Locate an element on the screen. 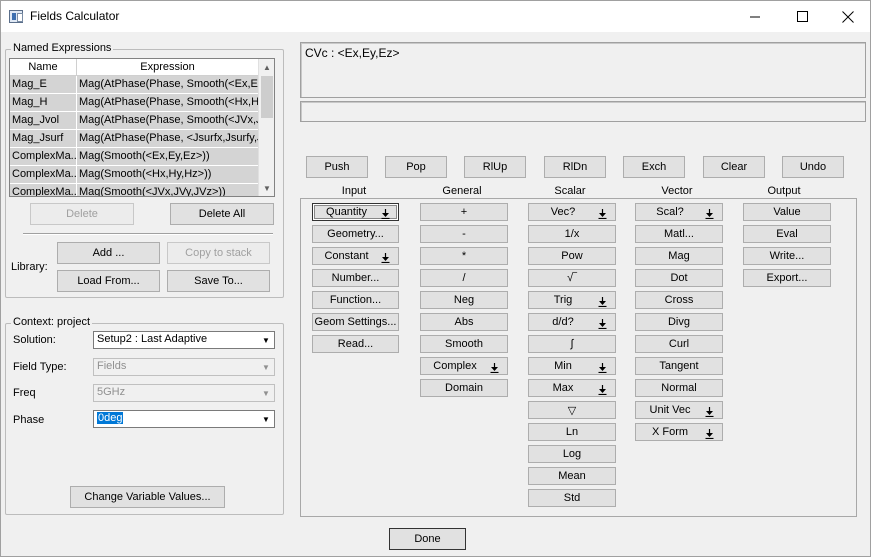  phase-value: 0deg is located at coordinates (110, 418).